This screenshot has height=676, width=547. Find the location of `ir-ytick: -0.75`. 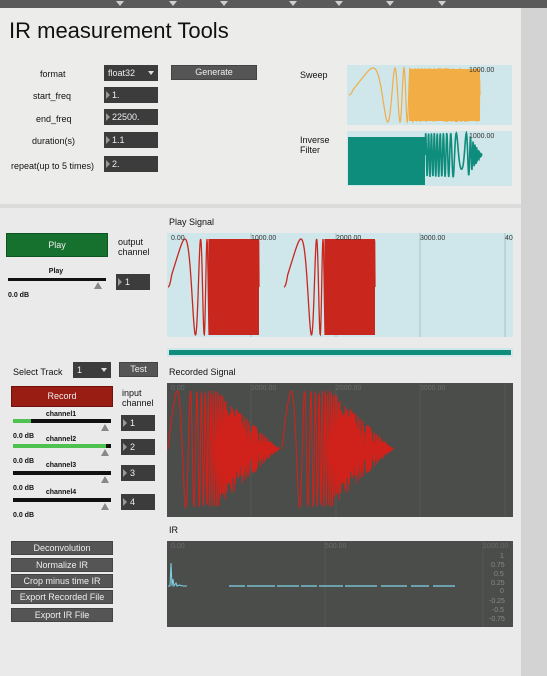

ir-ytick: -0.75 is located at coordinates (497, 619).